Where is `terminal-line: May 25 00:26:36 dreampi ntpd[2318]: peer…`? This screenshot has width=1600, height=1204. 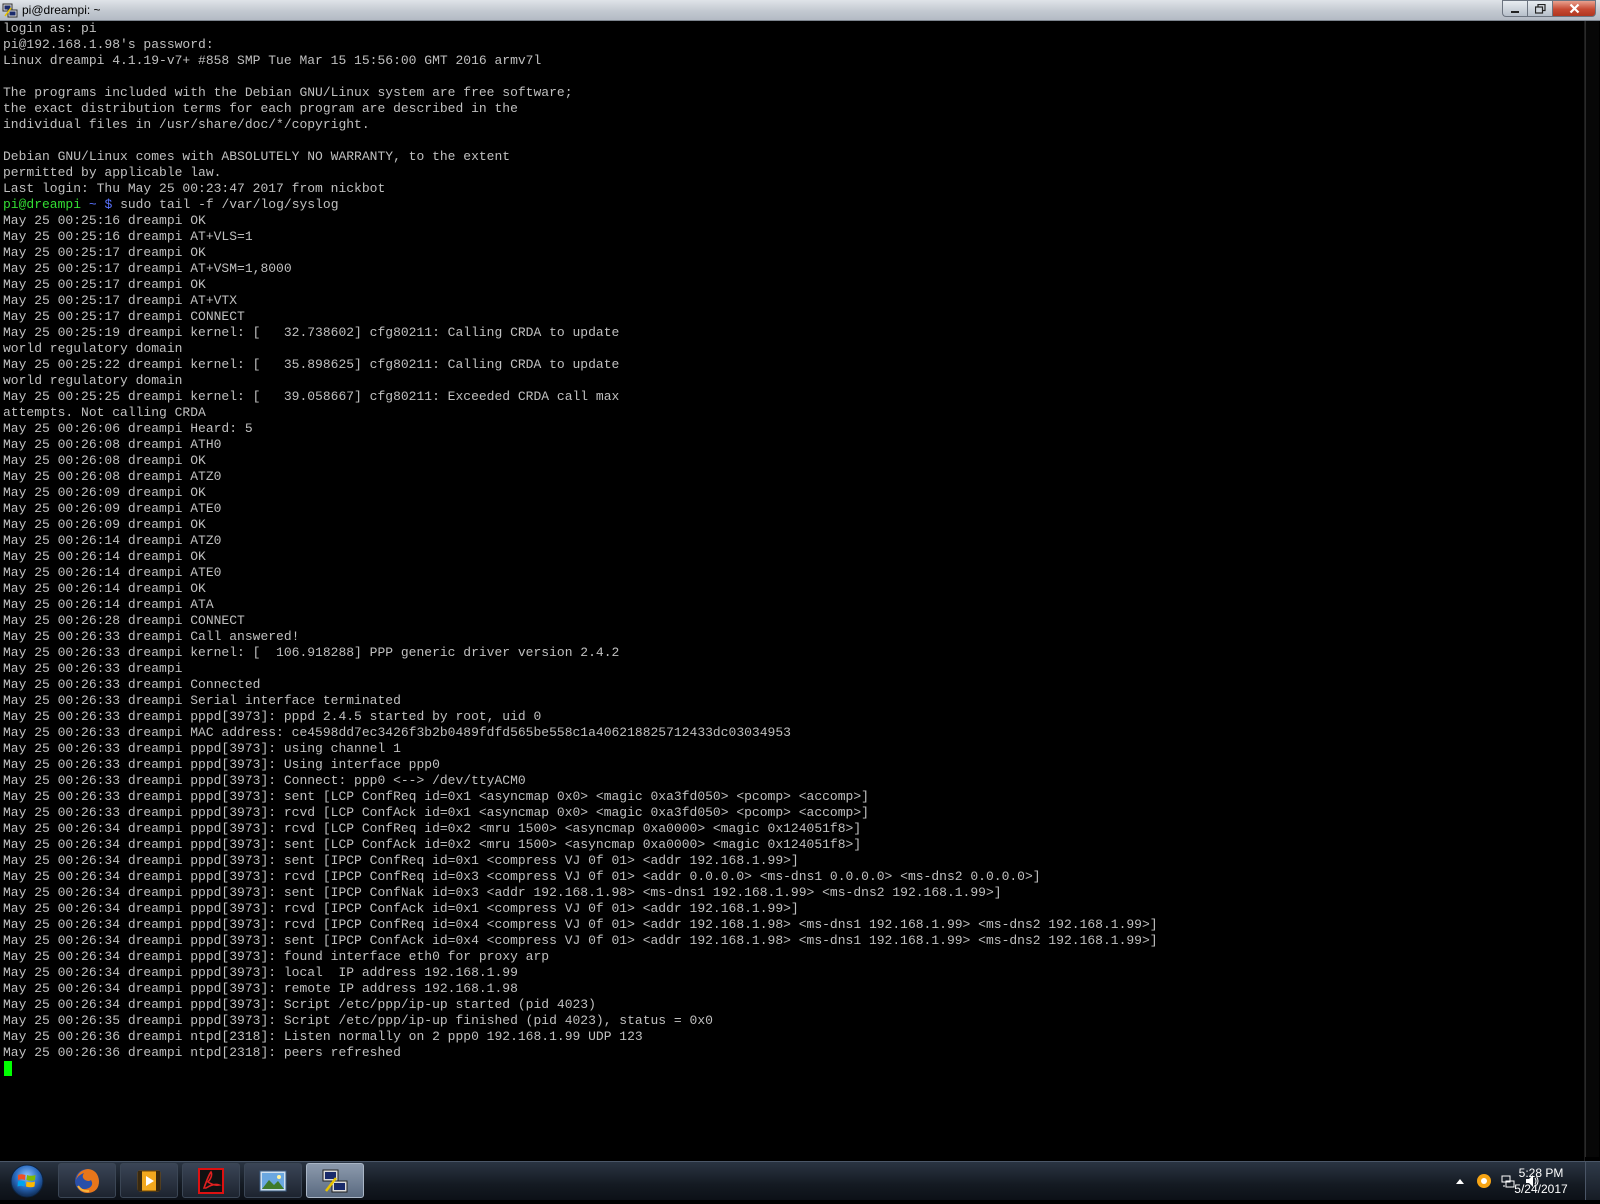 terminal-line: May 25 00:26:36 dreampi ntpd[2318]: peer… is located at coordinates (202, 1052).